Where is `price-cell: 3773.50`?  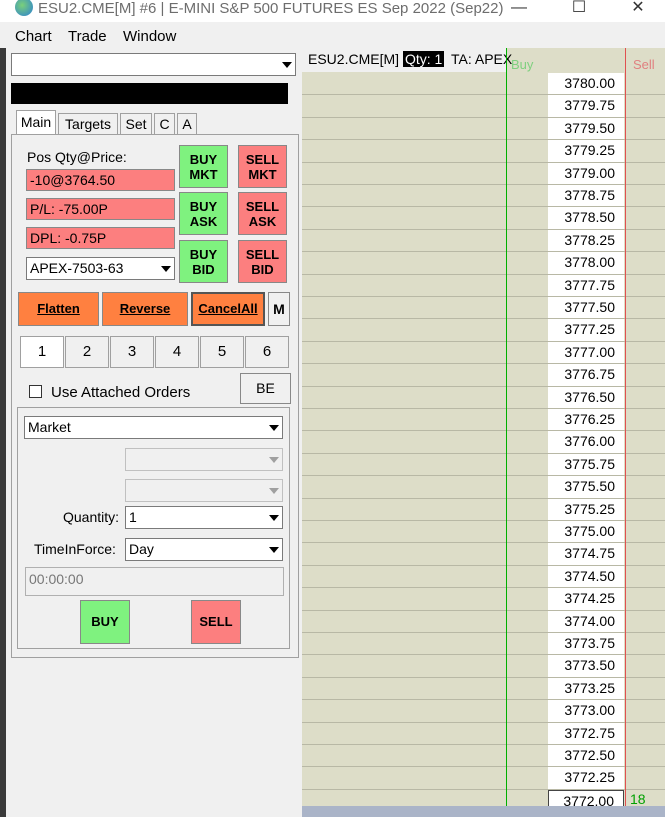 price-cell: 3773.50 is located at coordinates (586, 666).